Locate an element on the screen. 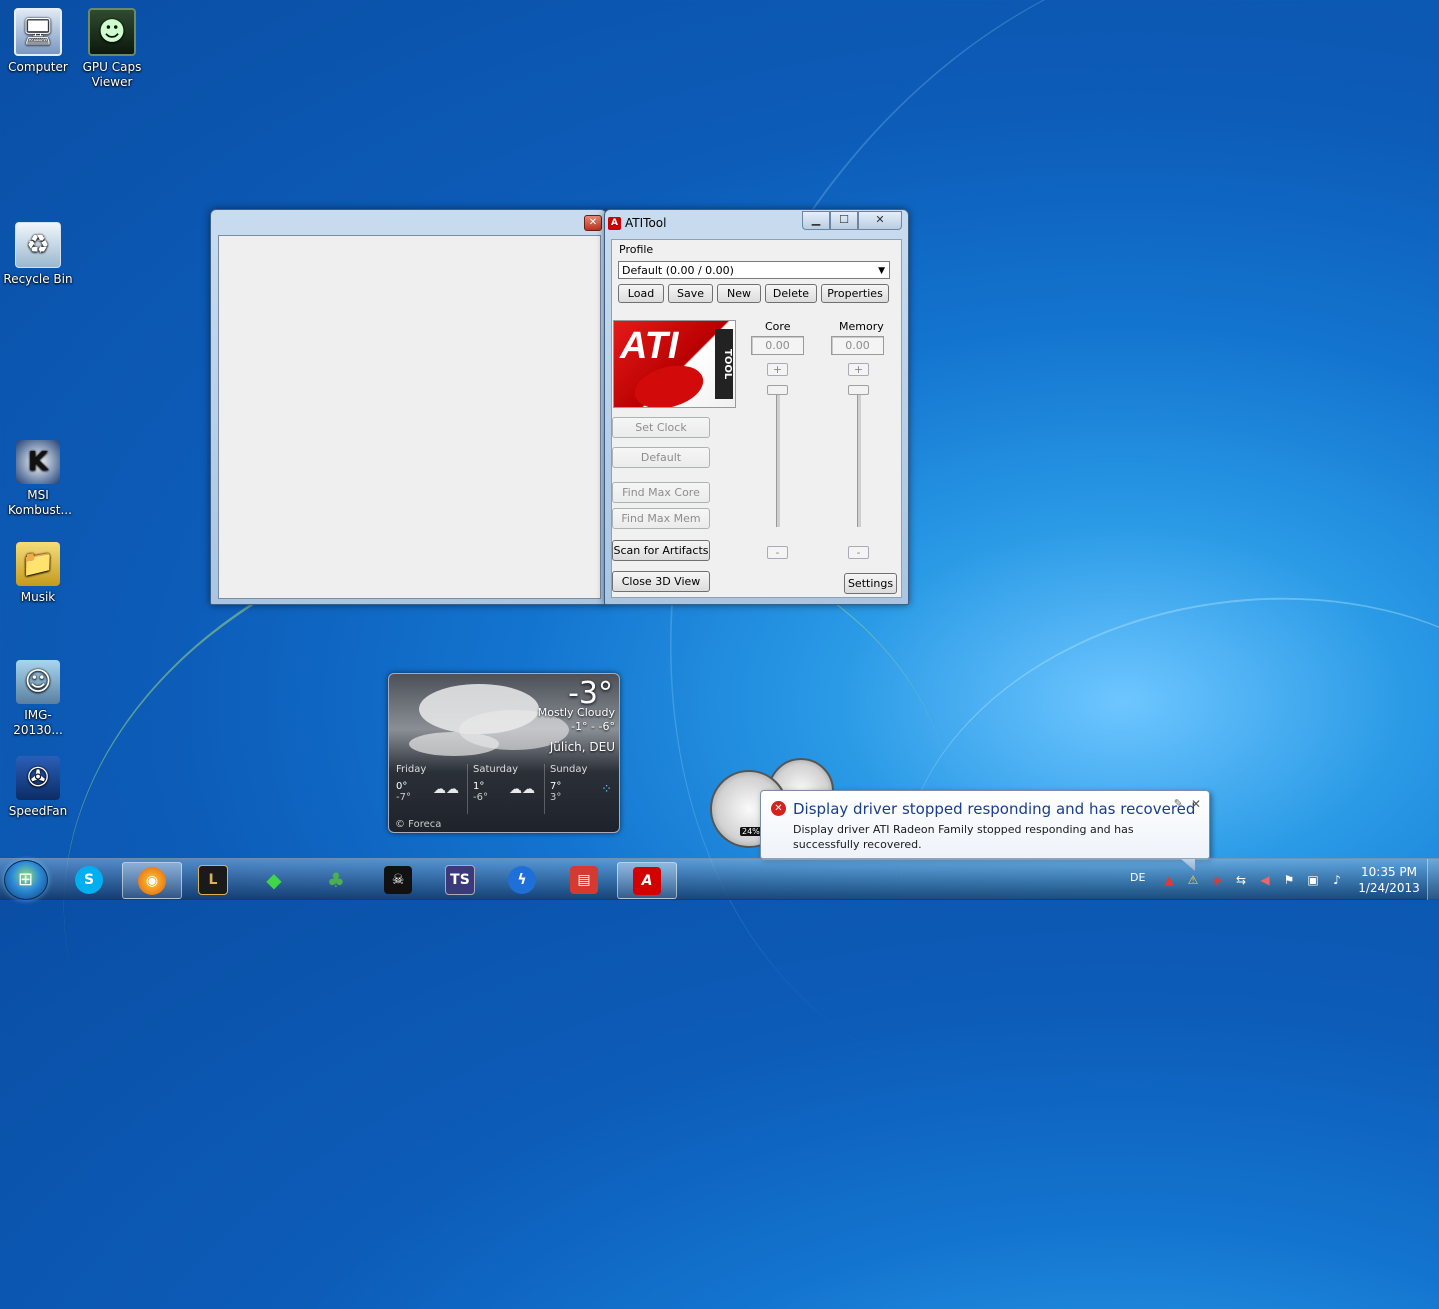 The width and height of the screenshot is (1439, 1309). delete-button: Delete is located at coordinates (791, 293).